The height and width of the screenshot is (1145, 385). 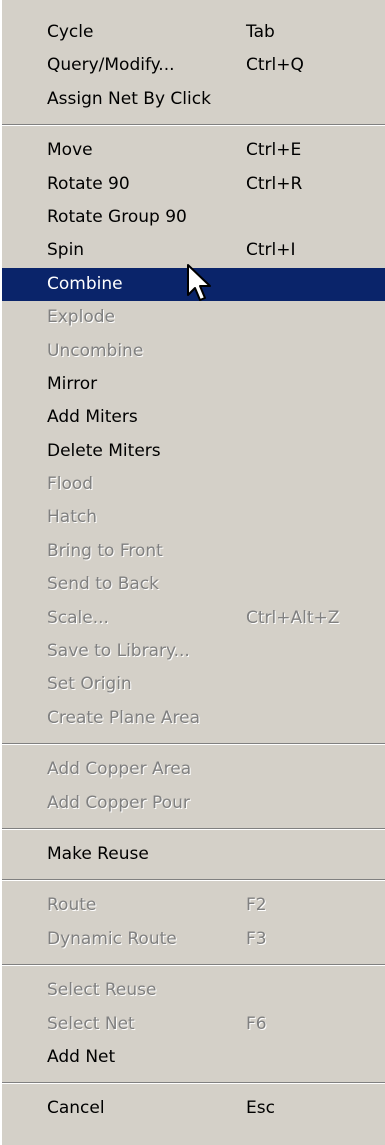 What do you see at coordinates (70, 32) in the screenshot?
I see `menu-item-label: Cycle` at bounding box center [70, 32].